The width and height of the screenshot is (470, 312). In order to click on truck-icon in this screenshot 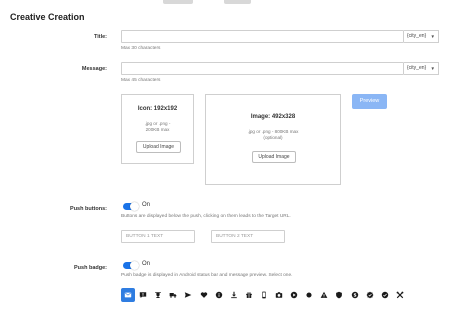, I will do `click(173, 295)`.